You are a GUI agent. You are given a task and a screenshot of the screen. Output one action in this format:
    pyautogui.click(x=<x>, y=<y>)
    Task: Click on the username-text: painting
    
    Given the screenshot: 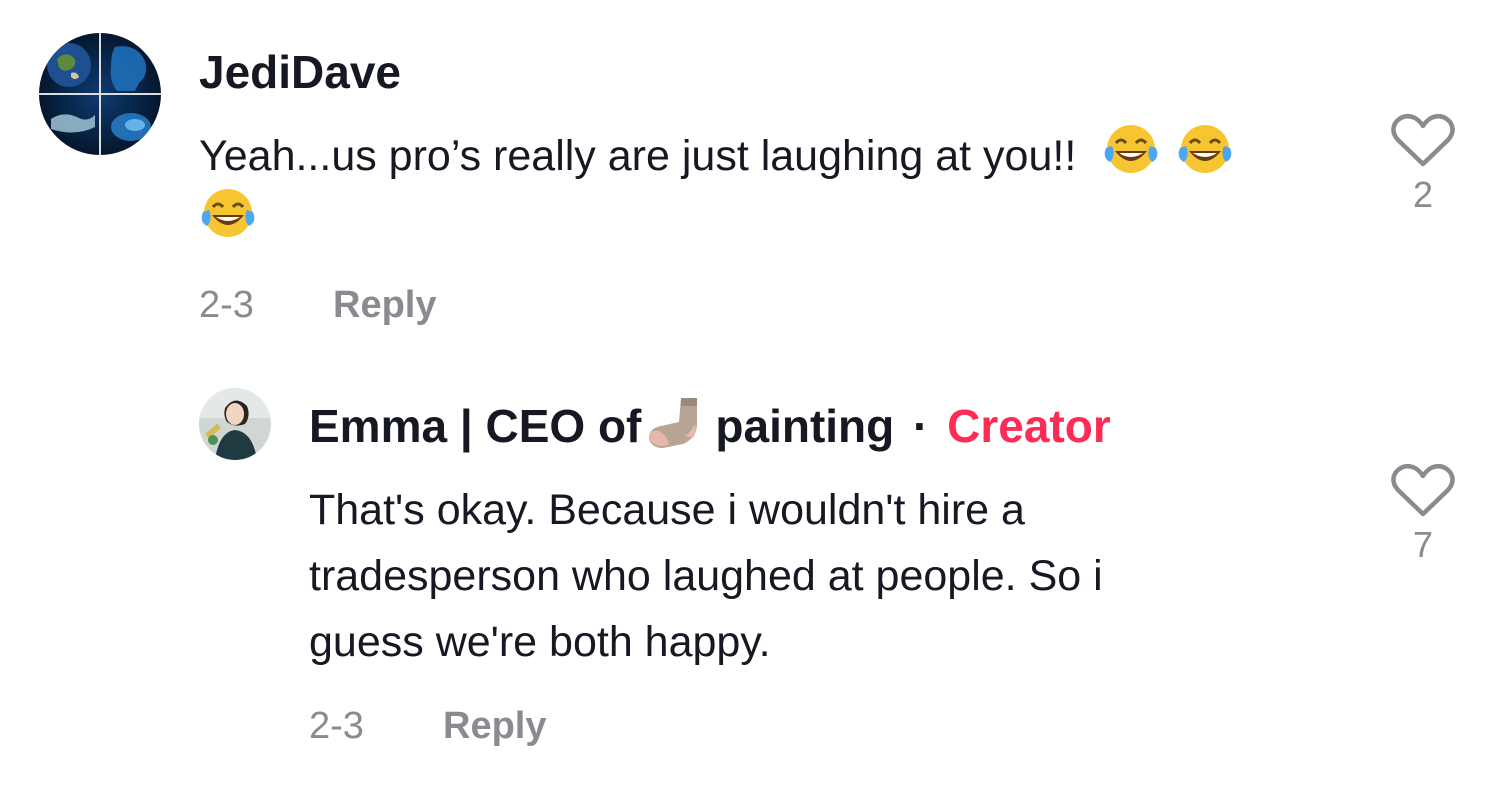 What is the action you would take?
    pyautogui.click(x=805, y=426)
    